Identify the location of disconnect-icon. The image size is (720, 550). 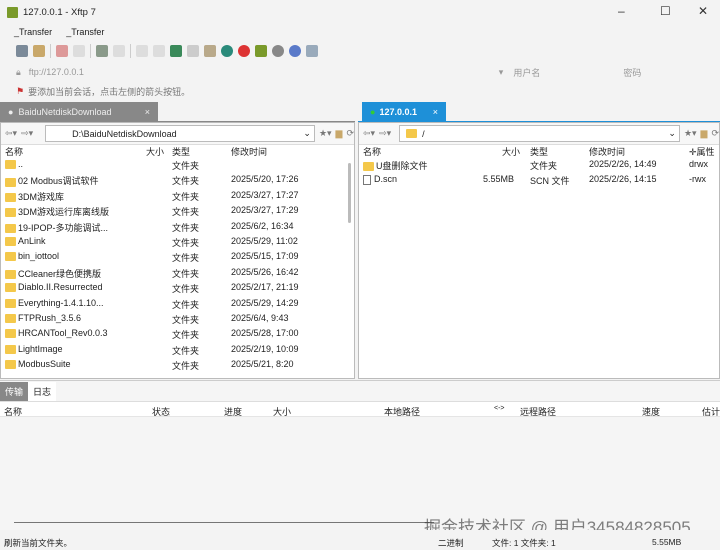
(79, 51).